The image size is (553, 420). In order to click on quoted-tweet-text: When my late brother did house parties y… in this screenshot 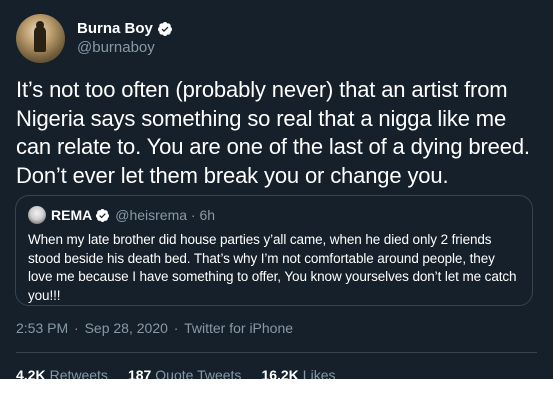, I will do `click(272, 267)`.